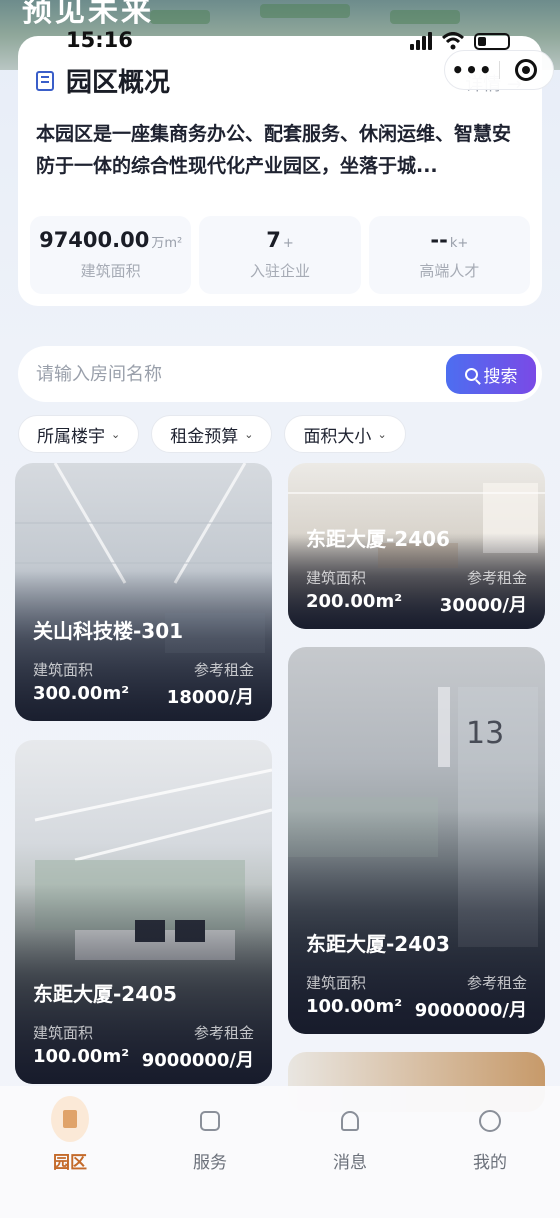  What do you see at coordinates (354, 601) in the screenshot?
I see `area-value: 200.00m²` at bounding box center [354, 601].